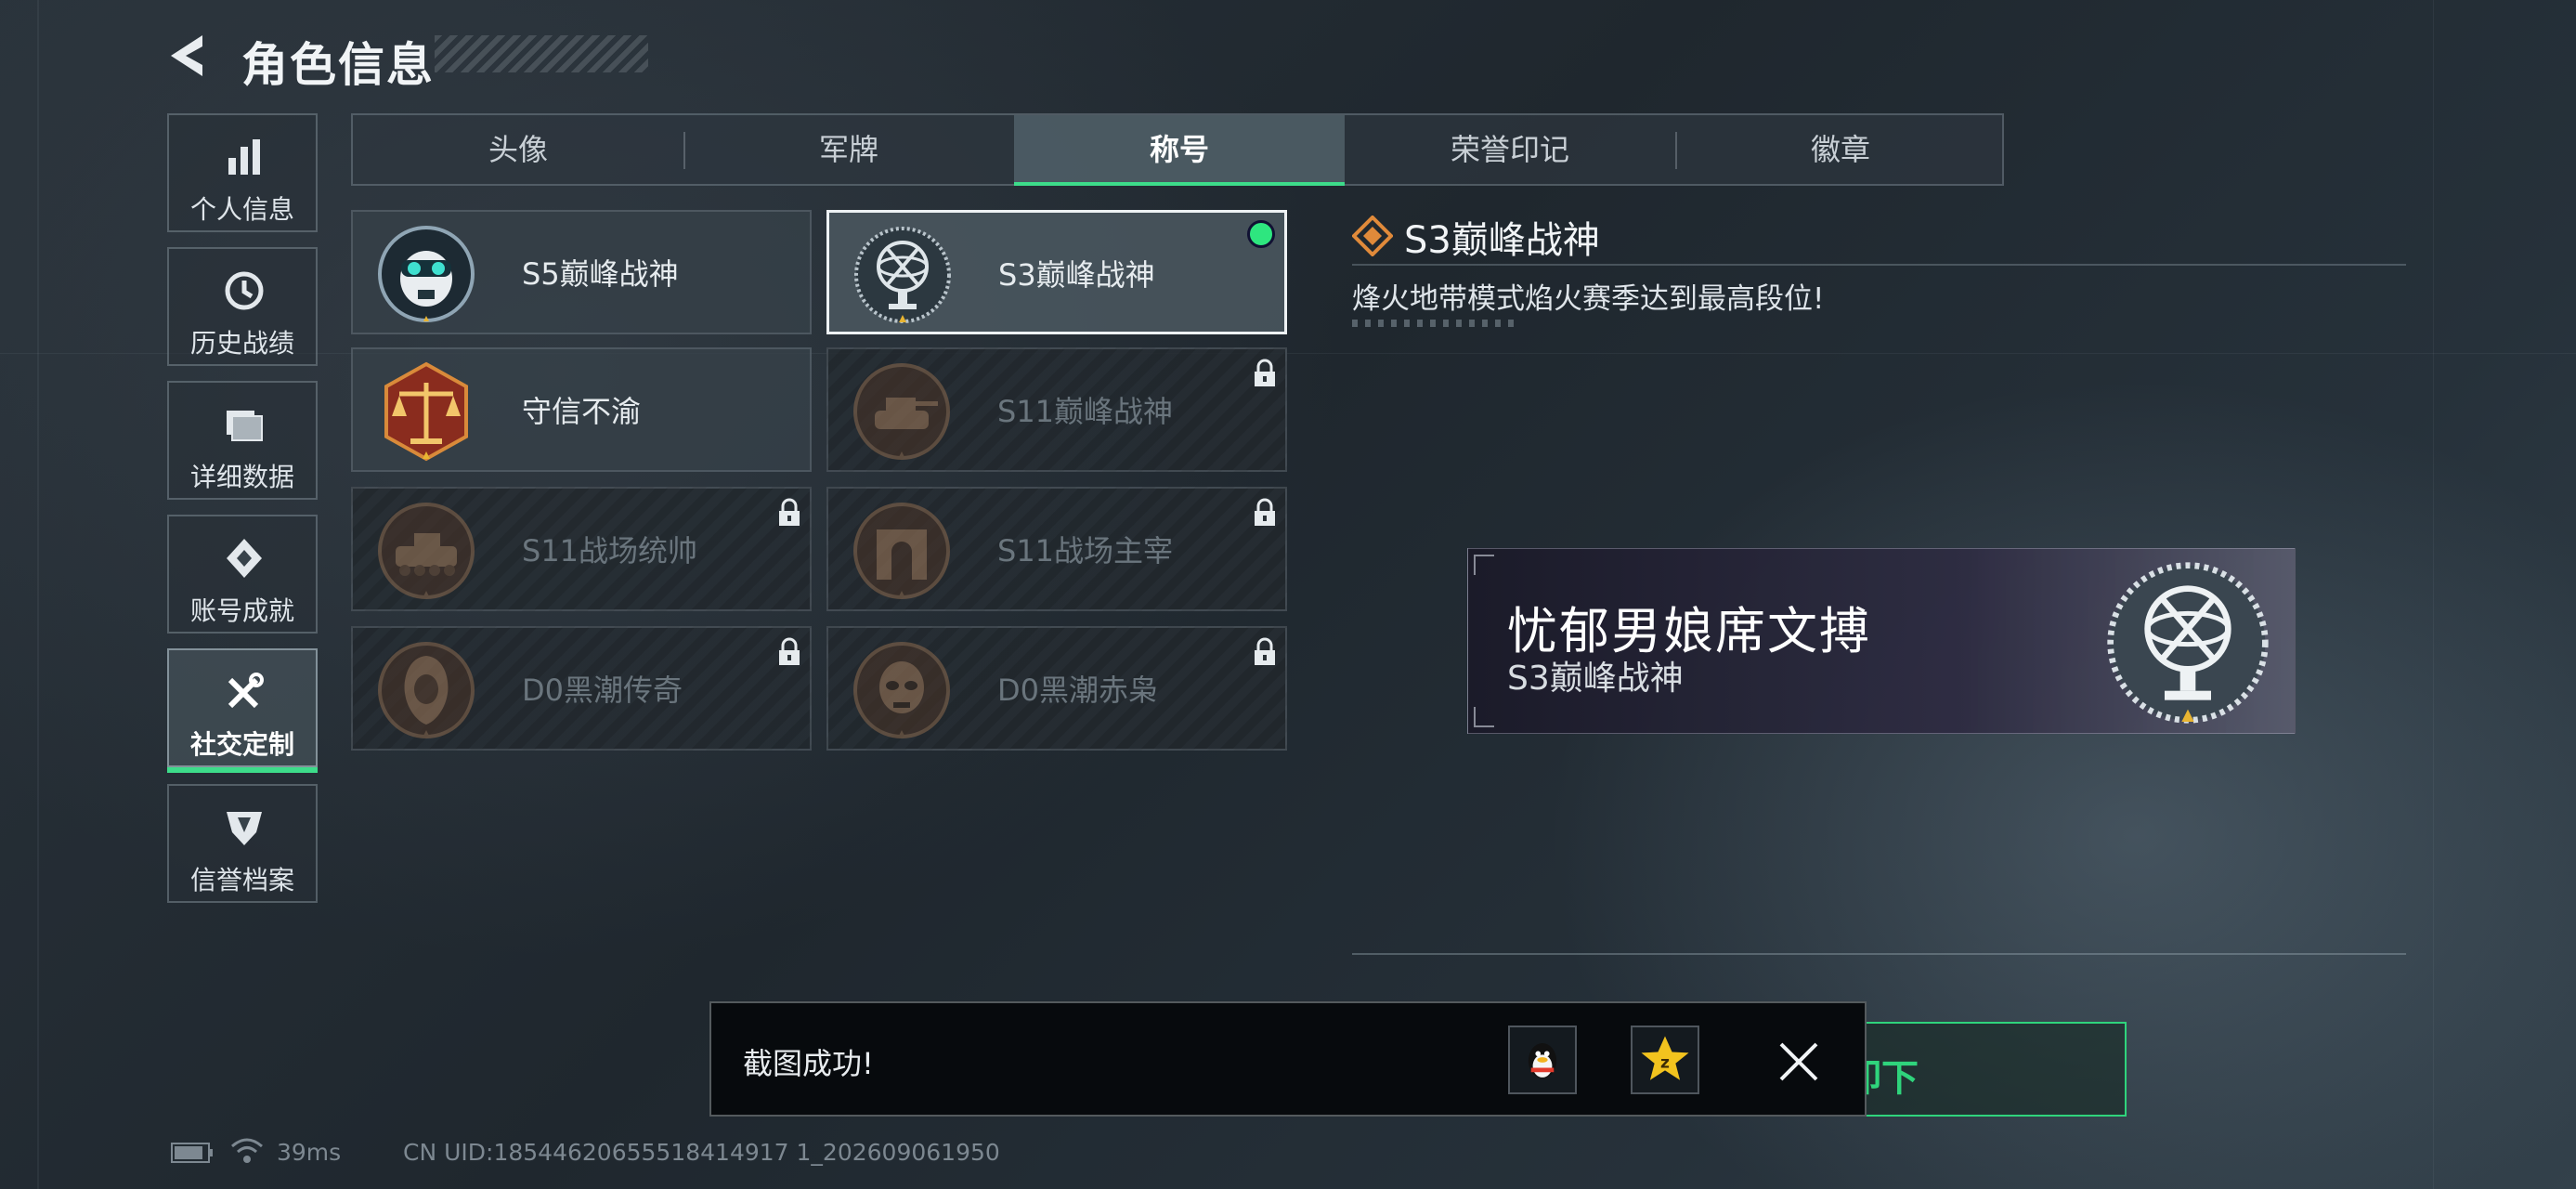  I want to click on sidebar-item-personal-info: 个人信息, so click(243, 172).